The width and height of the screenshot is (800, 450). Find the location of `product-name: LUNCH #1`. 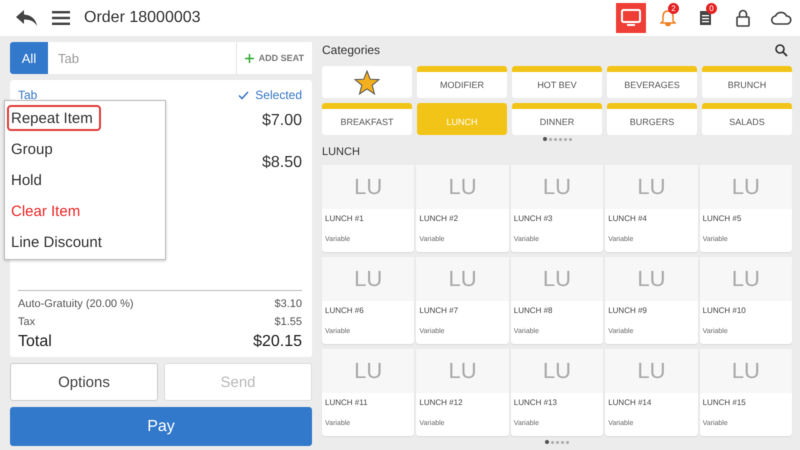

product-name: LUNCH #1 is located at coordinates (344, 219).